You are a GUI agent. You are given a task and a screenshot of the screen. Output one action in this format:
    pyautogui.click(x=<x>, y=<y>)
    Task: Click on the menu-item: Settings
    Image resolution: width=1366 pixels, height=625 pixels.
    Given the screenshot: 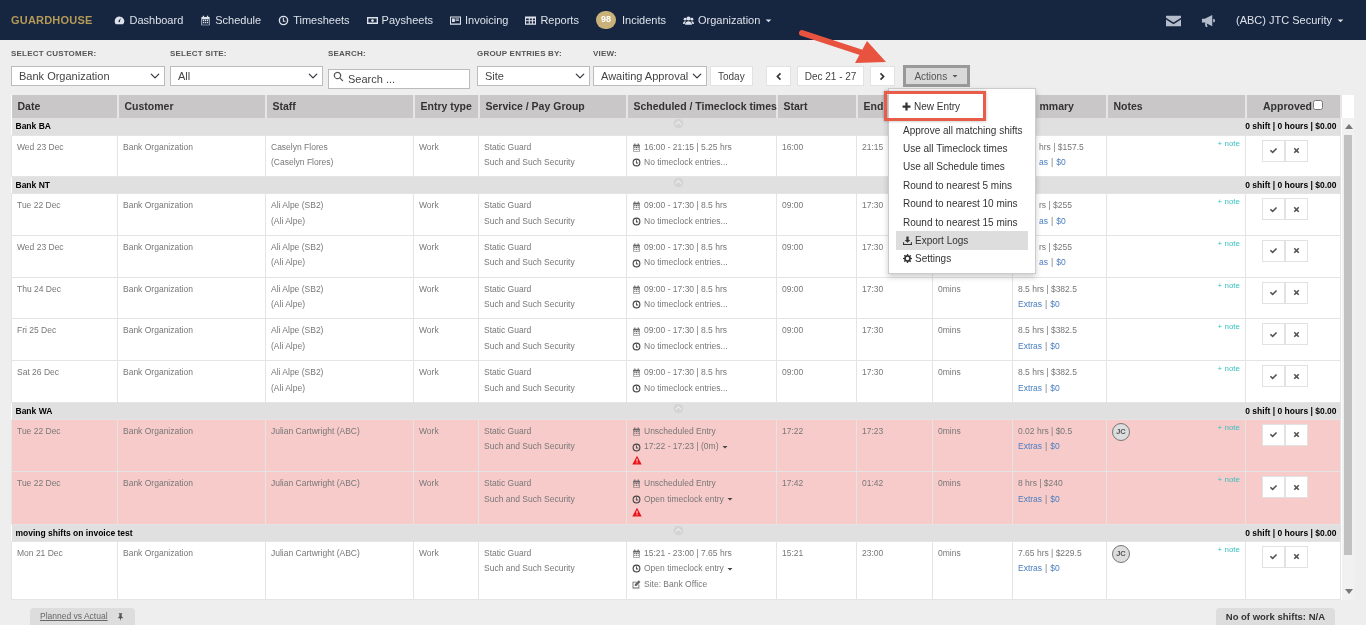 What is the action you would take?
    pyautogui.click(x=962, y=259)
    